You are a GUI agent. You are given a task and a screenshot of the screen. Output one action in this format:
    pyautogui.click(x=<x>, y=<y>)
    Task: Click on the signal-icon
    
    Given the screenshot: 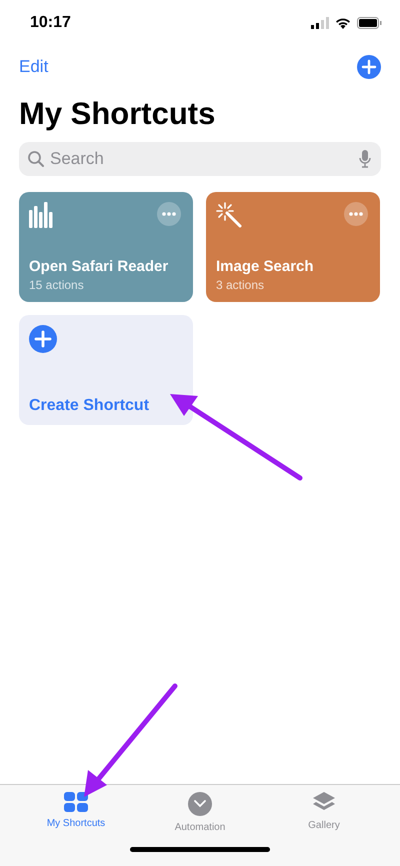 What is the action you would take?
    pyautogui.click(x=320, y=23)
    